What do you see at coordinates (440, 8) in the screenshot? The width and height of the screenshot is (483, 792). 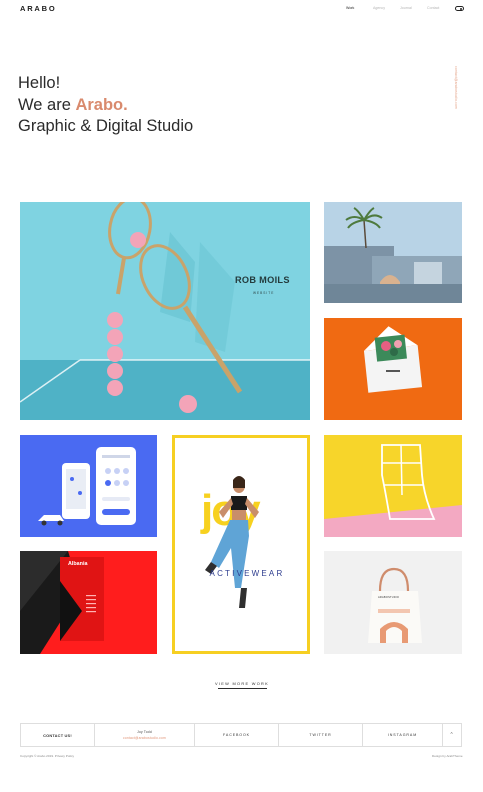 I see `nav-item-contact: Contact` at bounding box center [440, 8].